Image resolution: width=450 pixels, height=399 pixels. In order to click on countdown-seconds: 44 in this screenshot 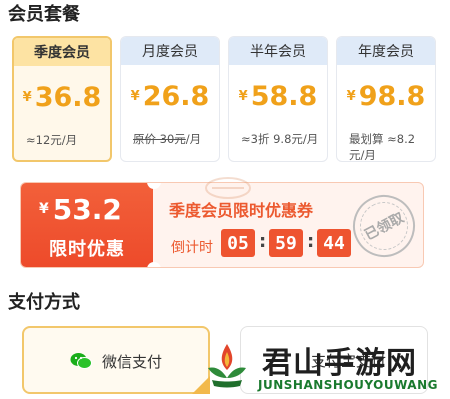, I will do `click(334, 243)`.